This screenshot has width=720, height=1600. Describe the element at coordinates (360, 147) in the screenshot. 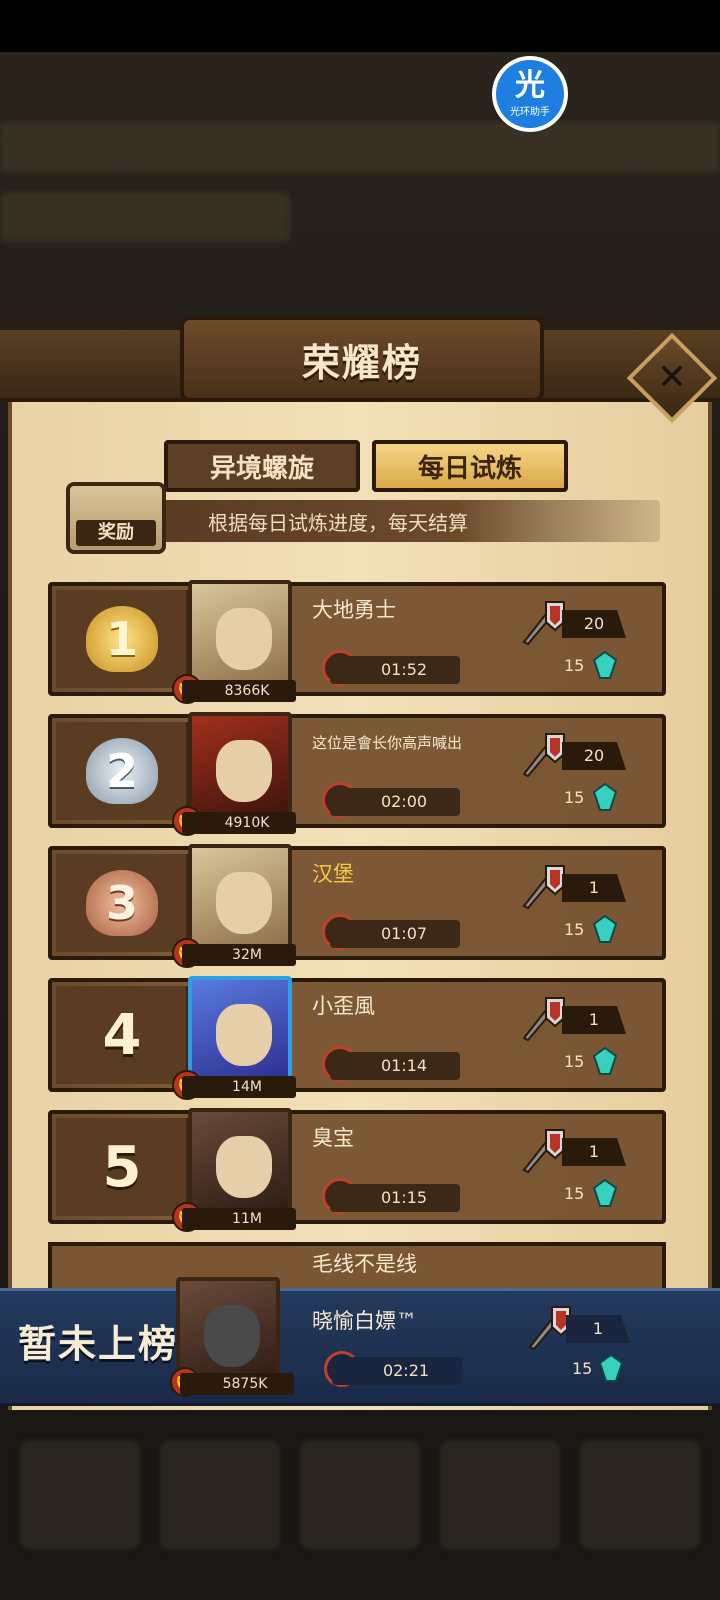

I see `blurred-top-hud` at that location.